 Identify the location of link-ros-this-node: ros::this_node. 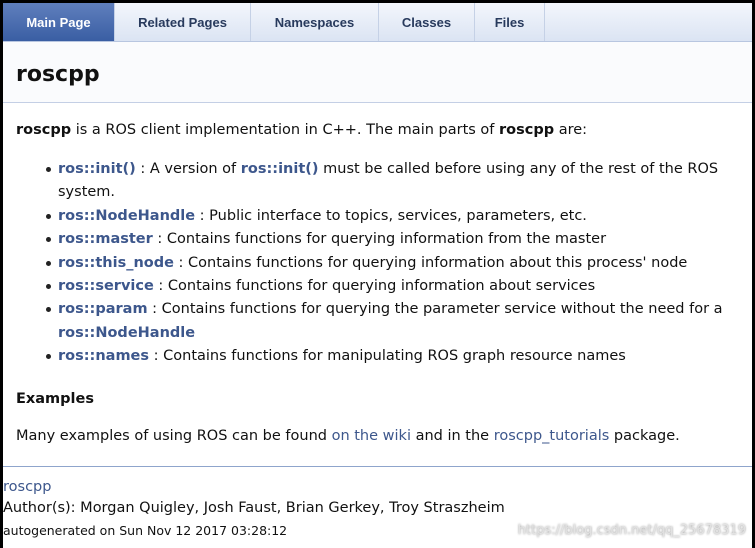
(116, 263).